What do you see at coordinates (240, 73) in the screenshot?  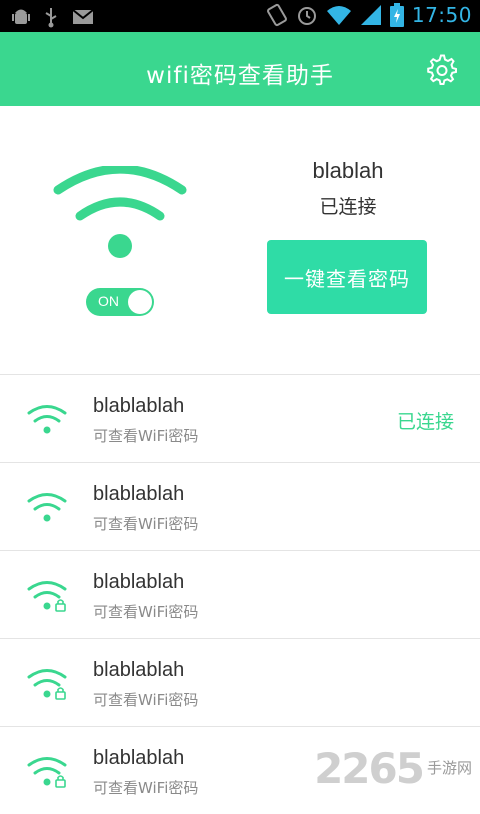 I see `app-title: wifi密码查看助手` at bounding box center [240, 73].